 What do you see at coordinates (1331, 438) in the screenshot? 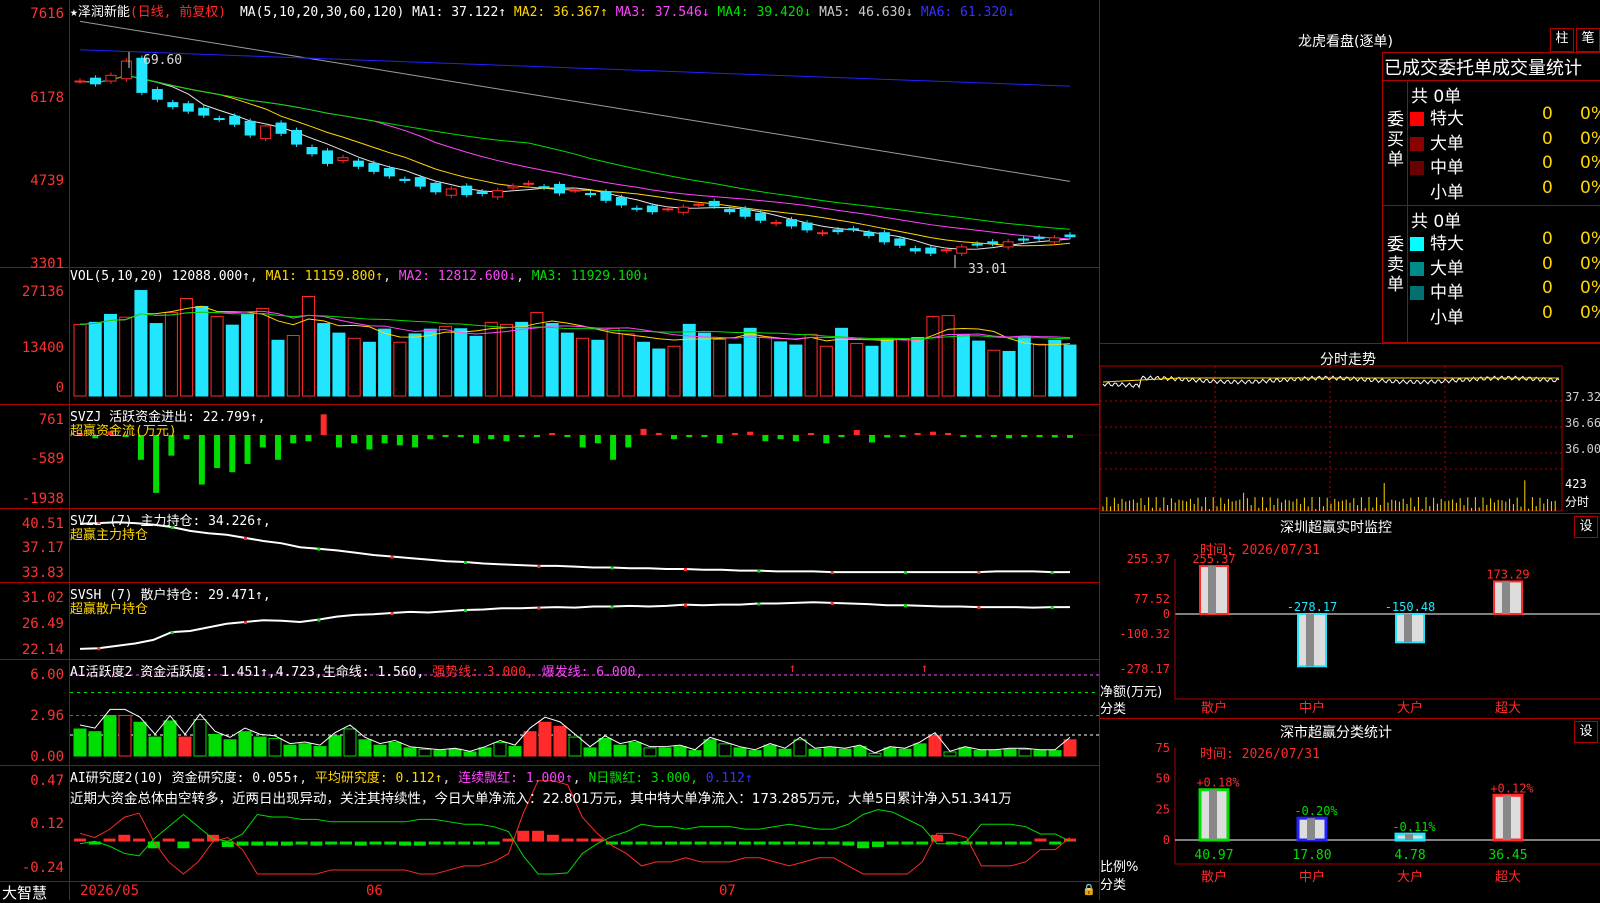
I see `intraday-frame` at bounding box center [1331, 438].